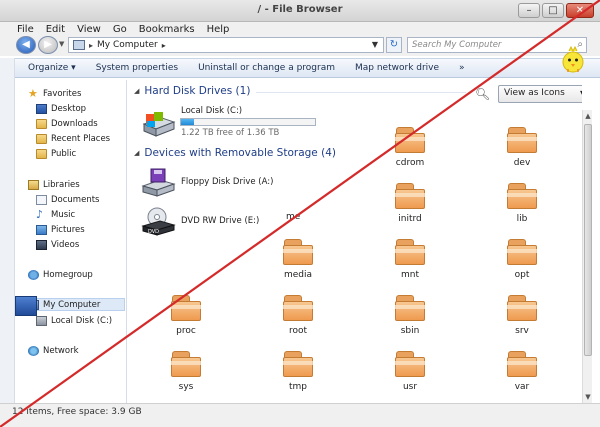 Image resolution: width=600 pixels, height=427 pixels. What do you see at coordinates (158, 221) in the screenshot?
I see `dvd-drive-icon: DVD` at bounding box center [158, 221].